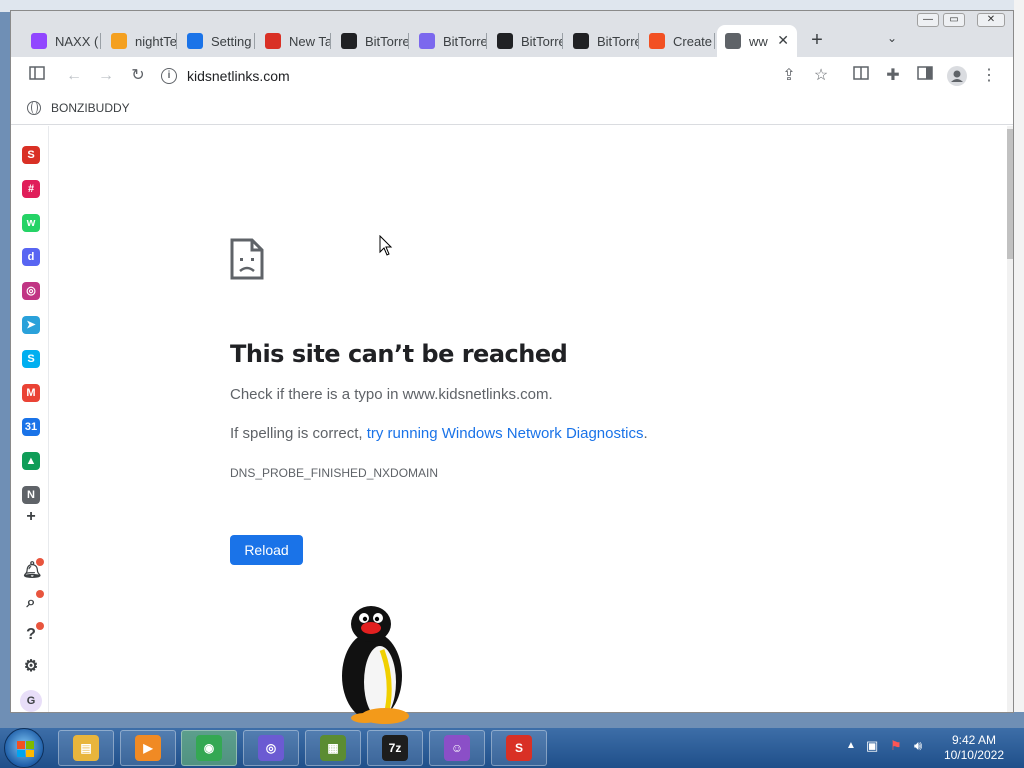  What do you see at coordinates (851, 745) in the screenshot?
I see `show-hidden-icons-icon: ▲` at bounding box center [851, 745].